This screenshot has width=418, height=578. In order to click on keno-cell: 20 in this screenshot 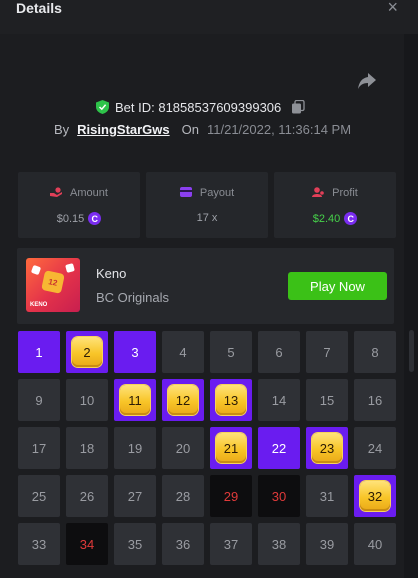, I will do `click(183, 448)`.